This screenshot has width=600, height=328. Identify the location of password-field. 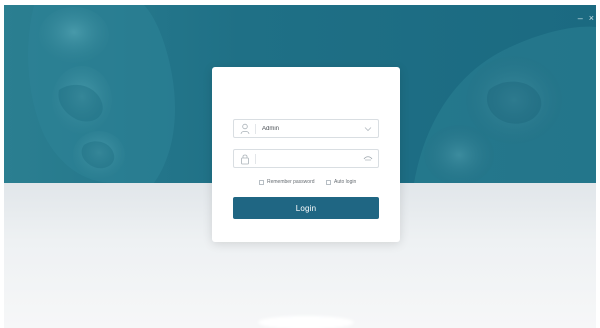
(306, 158).